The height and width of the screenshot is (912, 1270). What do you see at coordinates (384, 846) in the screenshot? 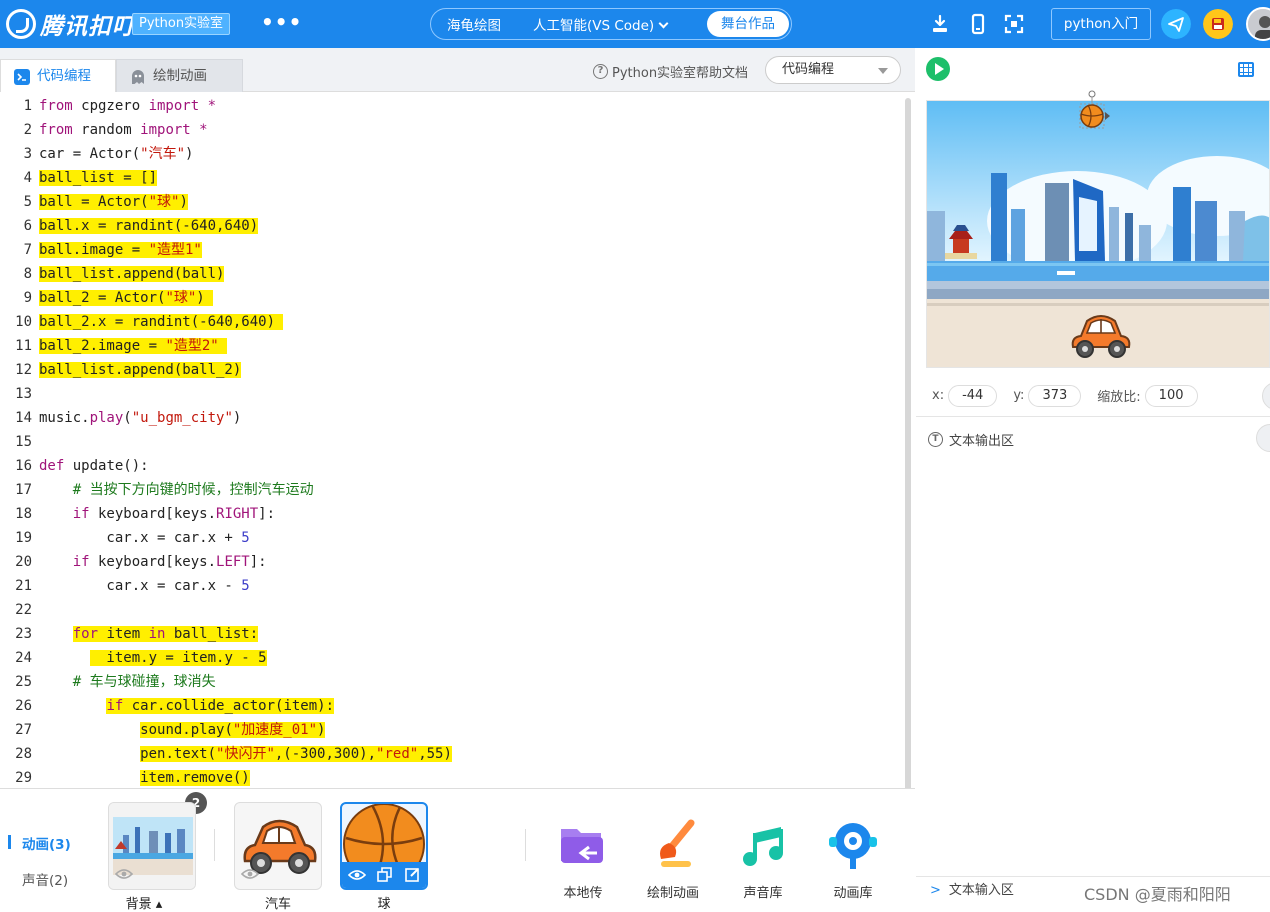
I see `sprite-card-ball` at bounding box center [384, 846].